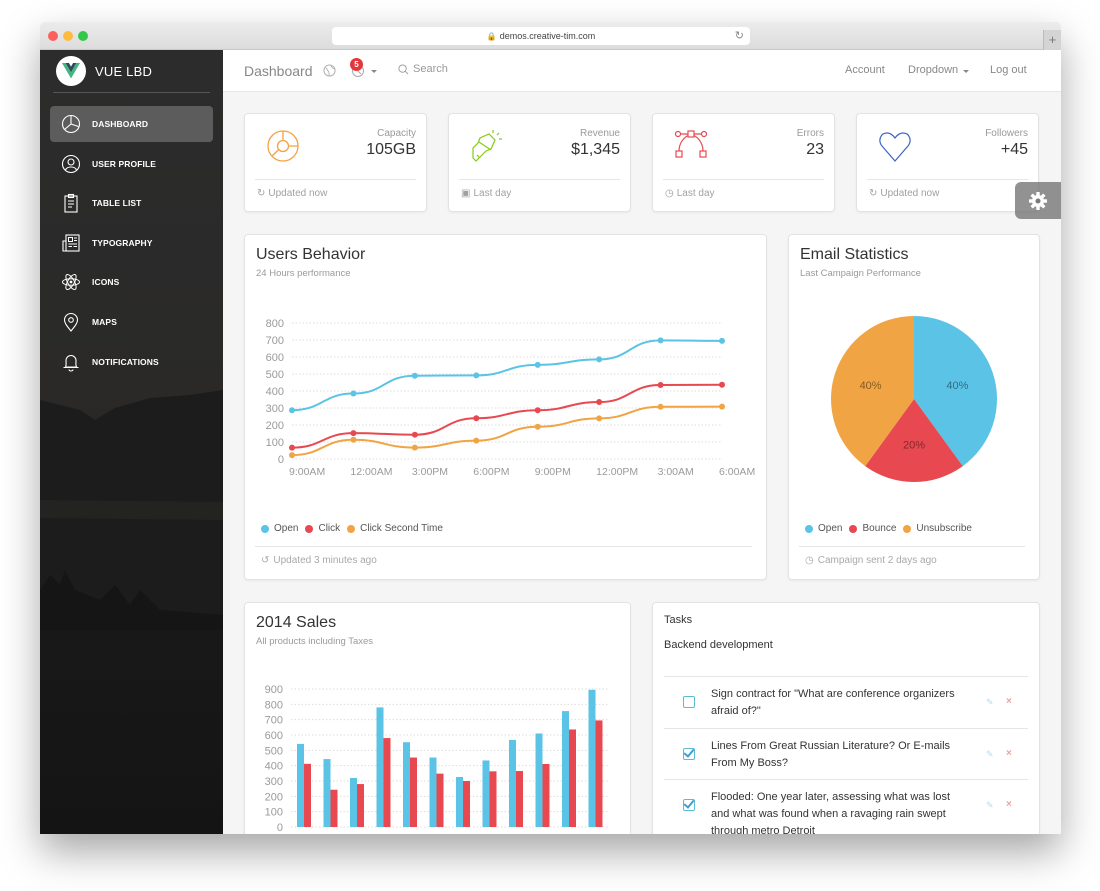 This screenshot has width=1100, height=891. Describe the element at coordinates (437, 759) in the screenshot. I see `sales-bar-chart: 0 100 200 300 400 500 600 700 800 900` at that location.